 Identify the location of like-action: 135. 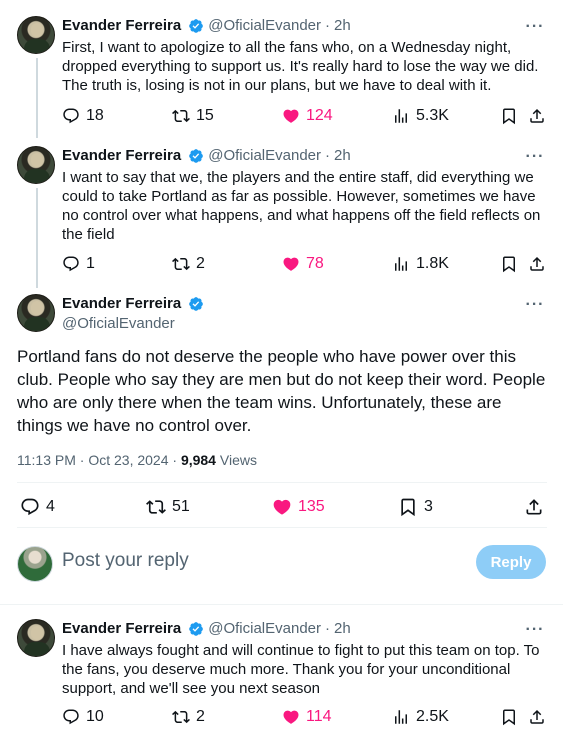
(298, 507).